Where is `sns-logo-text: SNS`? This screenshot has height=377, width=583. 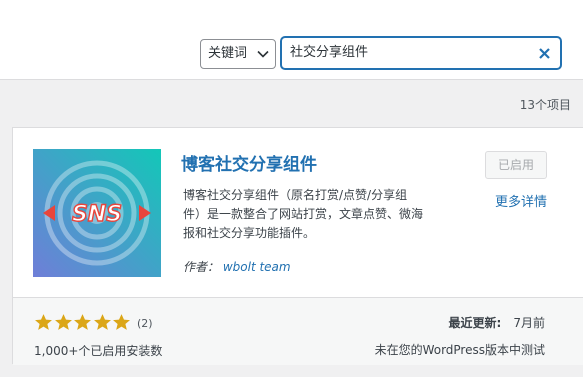
sns-logo-text: SNS is located at coordinates (97, 214).